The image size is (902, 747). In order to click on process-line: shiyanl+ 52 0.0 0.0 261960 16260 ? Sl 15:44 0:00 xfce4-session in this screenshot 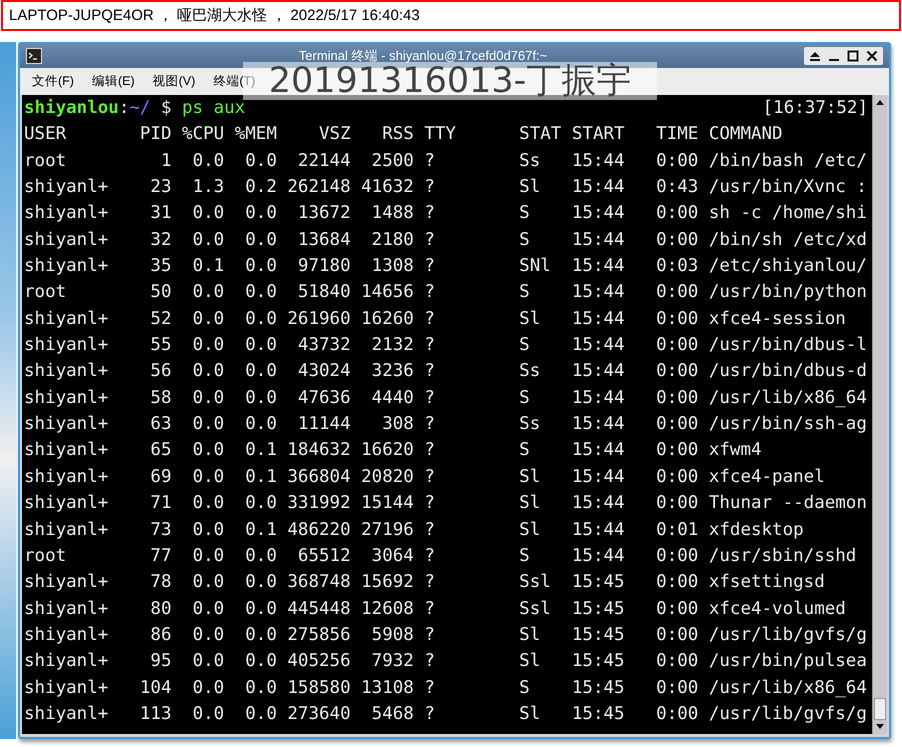, I will do `click(435, 319)`.